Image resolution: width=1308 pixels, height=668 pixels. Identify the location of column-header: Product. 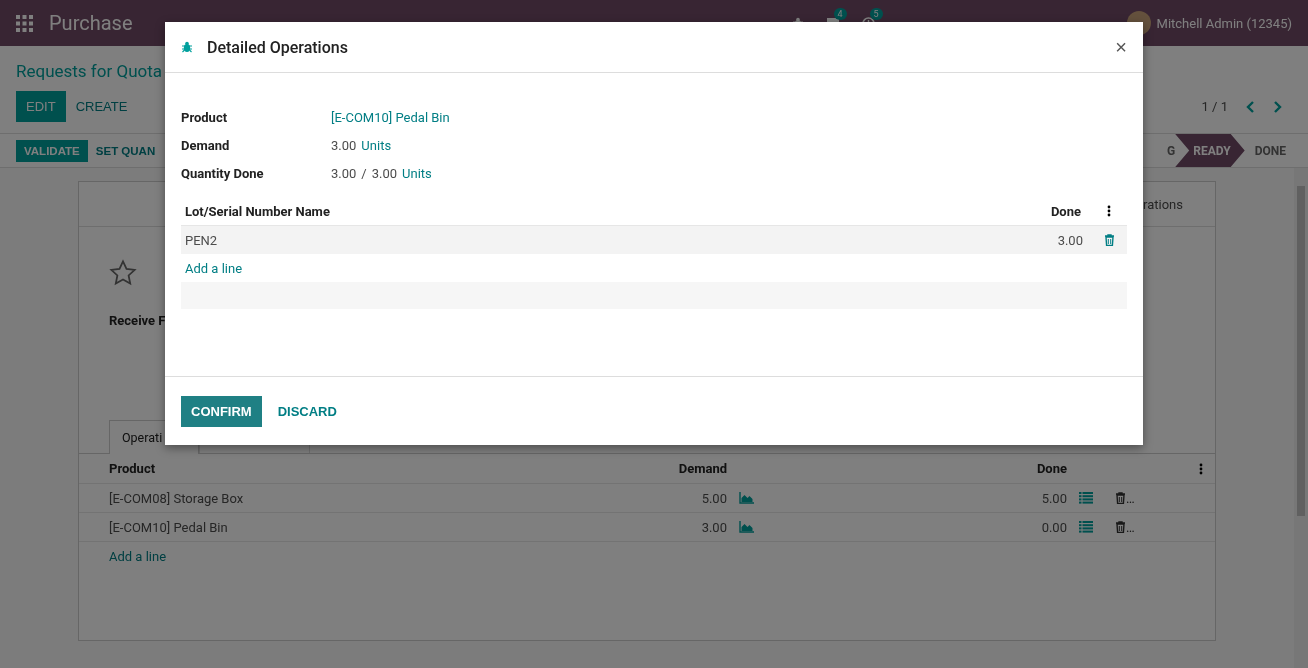
(364, 469).